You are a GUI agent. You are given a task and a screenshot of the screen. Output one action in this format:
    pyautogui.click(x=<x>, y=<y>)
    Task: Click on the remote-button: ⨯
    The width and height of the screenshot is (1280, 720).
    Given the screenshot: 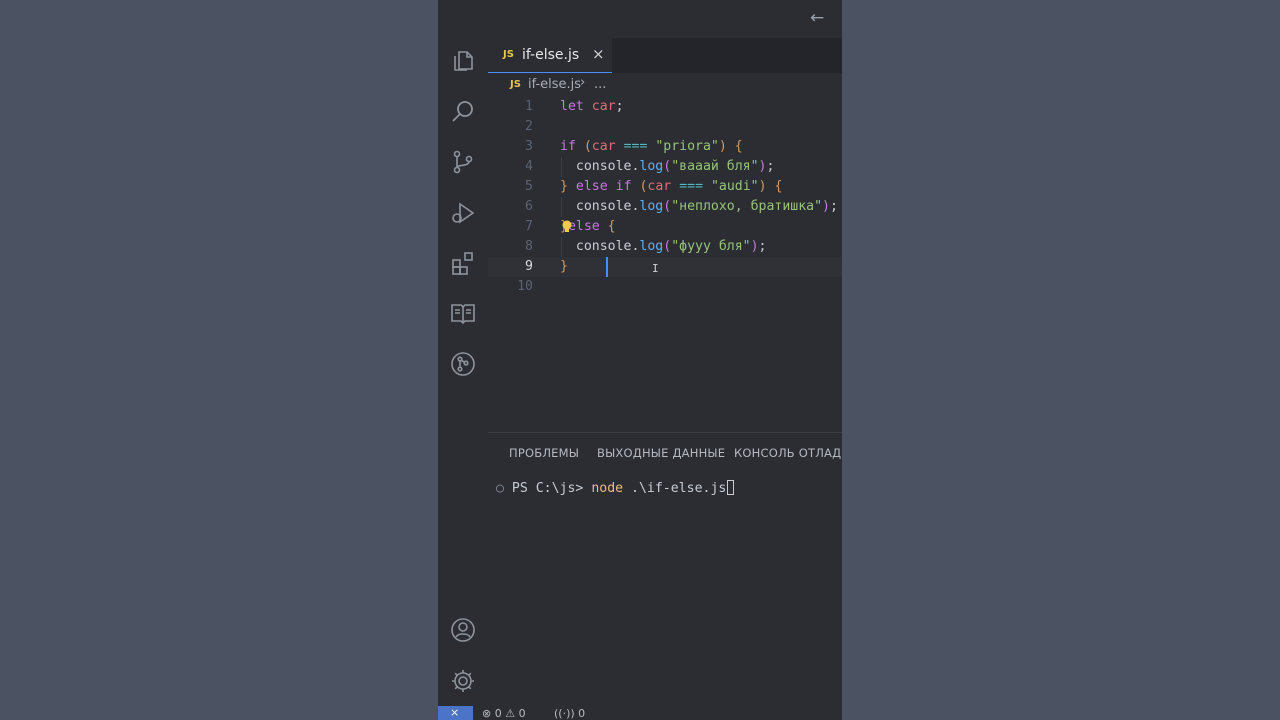 What is the action you would take?
    pyautogui.click(x=455, y=713)
    